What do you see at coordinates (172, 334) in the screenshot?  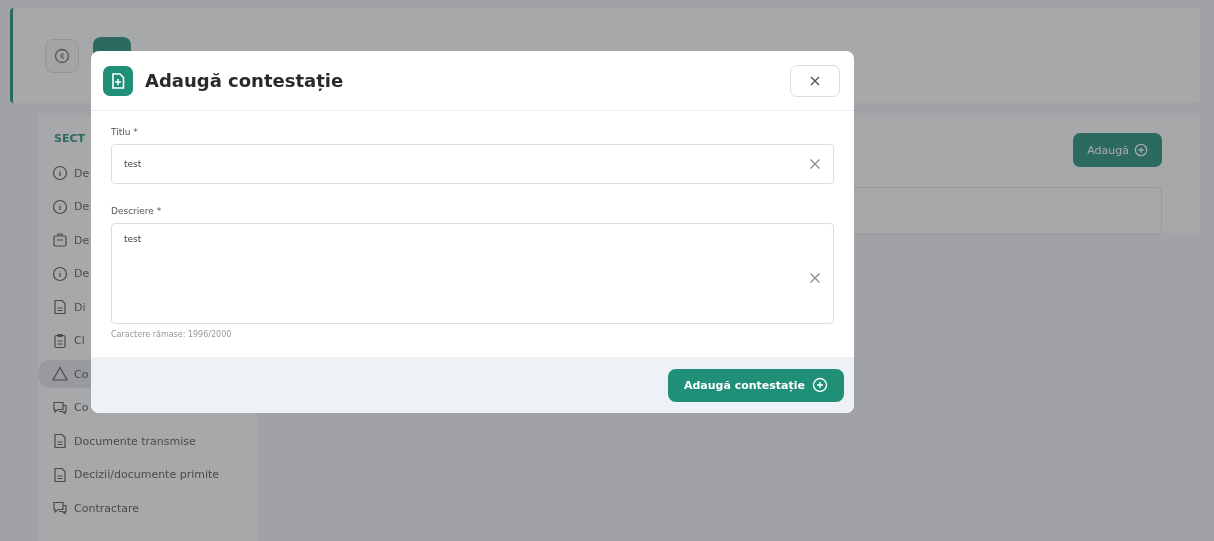 I see `character-counter: Caractere rămase: 1996/2000` at bounding box center [172, 334].